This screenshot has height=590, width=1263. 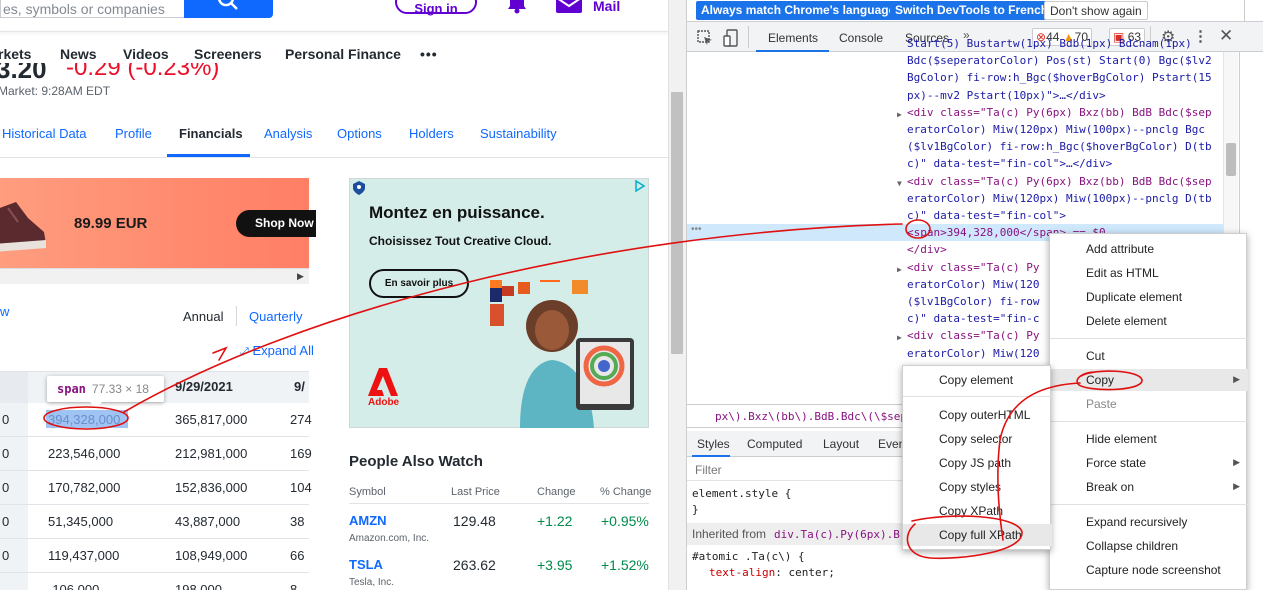 What do you see at coordinates (1200, 36) in the screenshot?
I see `more-options-icon: ⋮` at bounding box center [1200, 36].